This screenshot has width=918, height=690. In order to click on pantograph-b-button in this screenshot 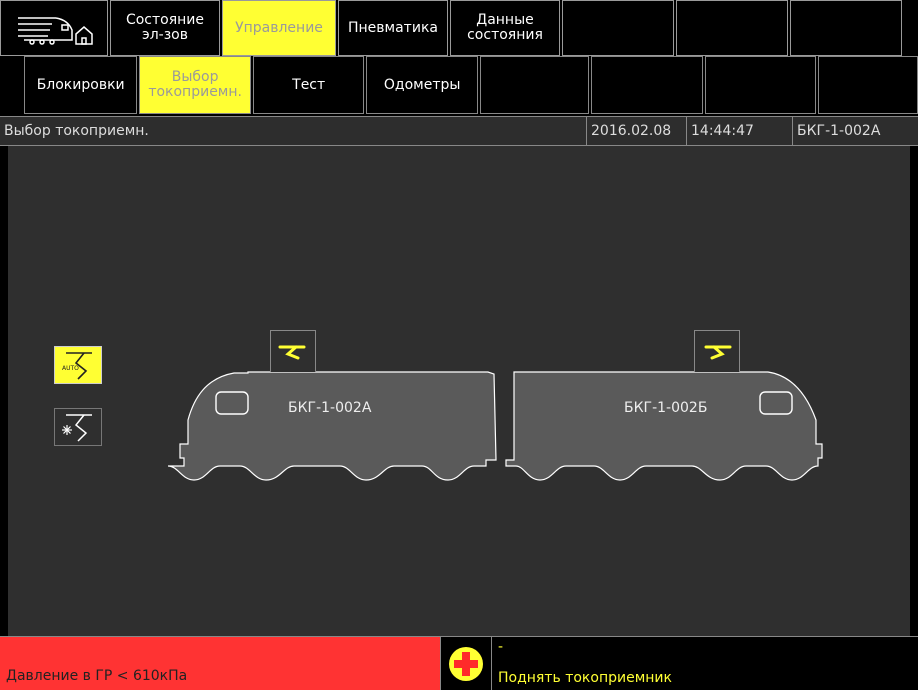, I will do `click(717, 351)`.